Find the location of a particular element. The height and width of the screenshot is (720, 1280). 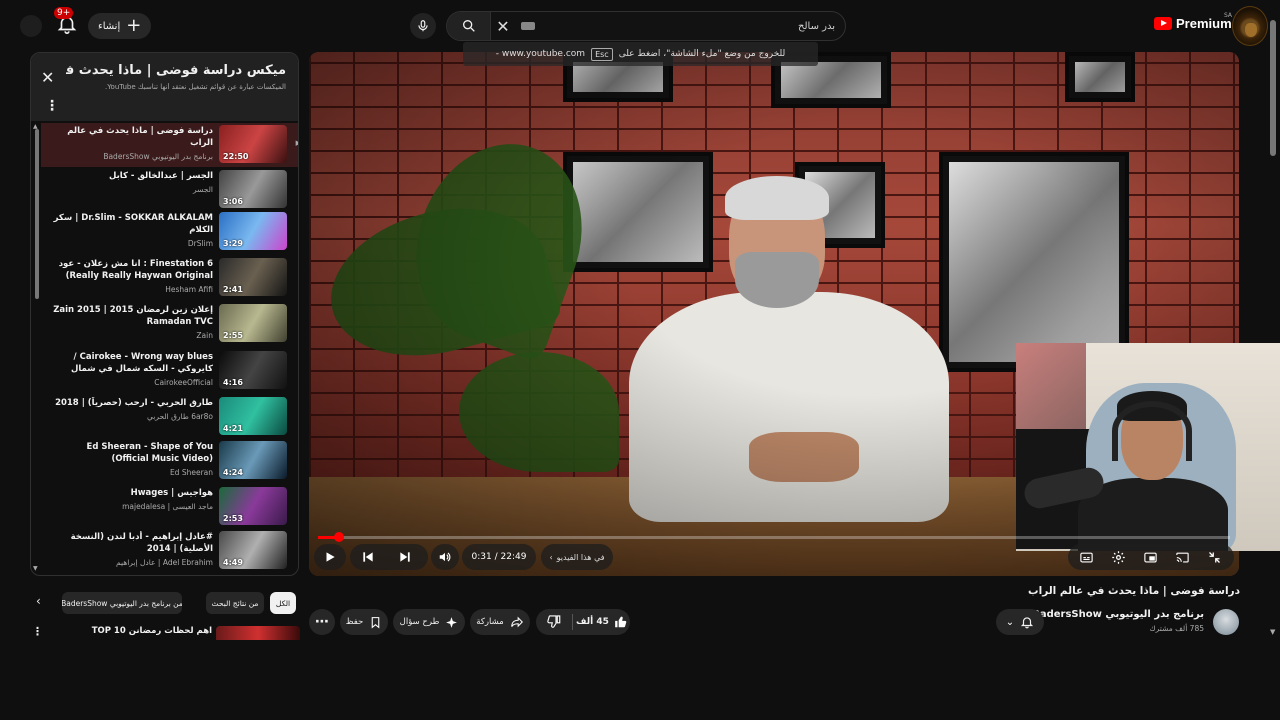

plus-icon: + is located at coordinates (134, 25).